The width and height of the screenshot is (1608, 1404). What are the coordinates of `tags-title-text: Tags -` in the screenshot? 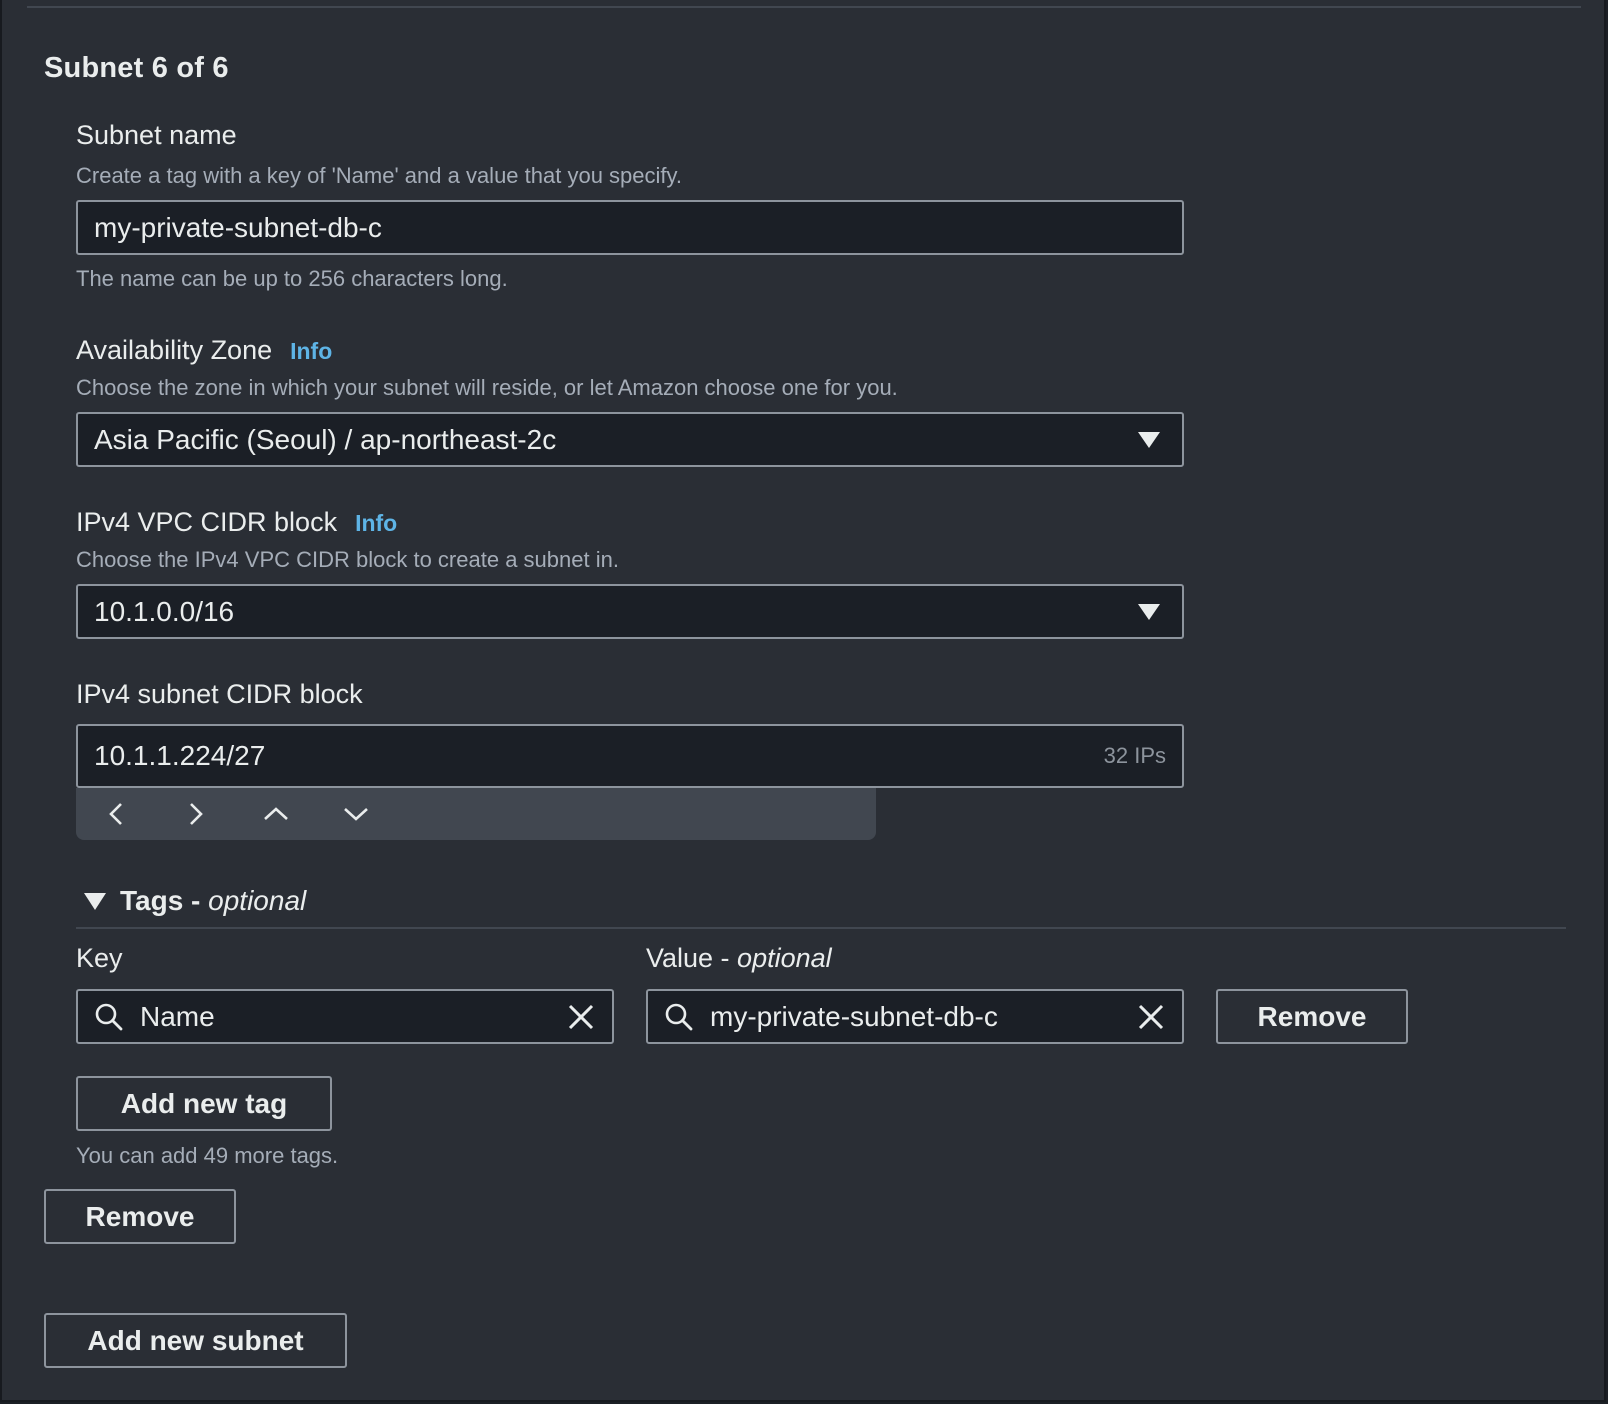 It's located at (164, 900).